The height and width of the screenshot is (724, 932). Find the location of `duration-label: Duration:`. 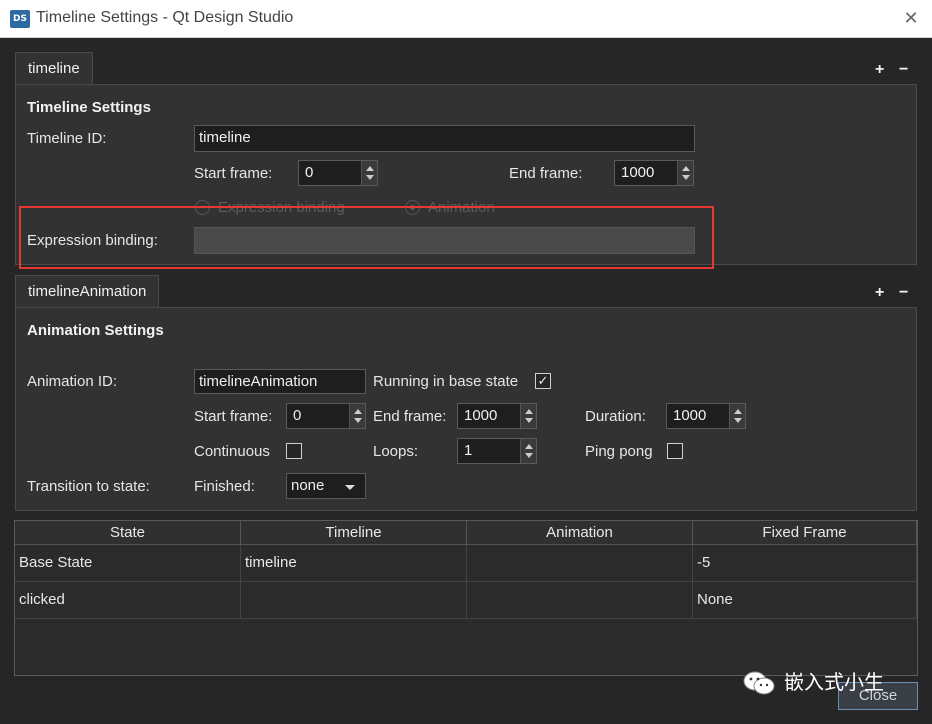

duration-label: Duration: is located at coordinates (615, 416).